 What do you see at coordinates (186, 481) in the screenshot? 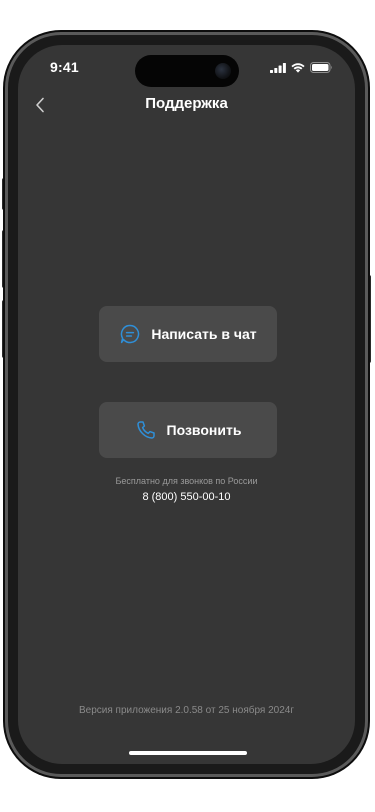
I see `free-call-hint: Бесплатно для звонков по России` at bounding box center [186, 481].